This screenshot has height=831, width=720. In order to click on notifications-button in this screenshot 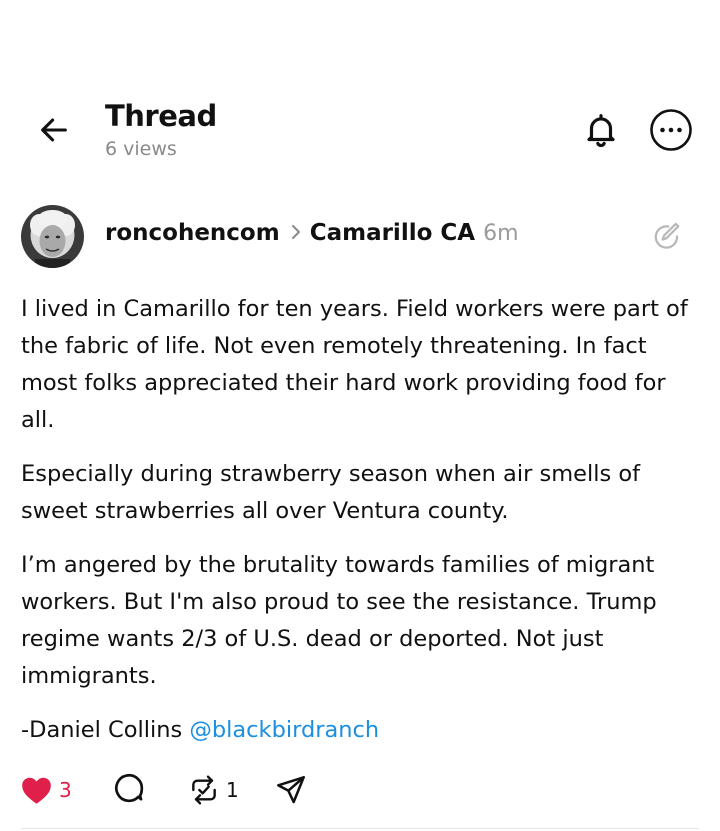, I will do `click(601, 130)`.